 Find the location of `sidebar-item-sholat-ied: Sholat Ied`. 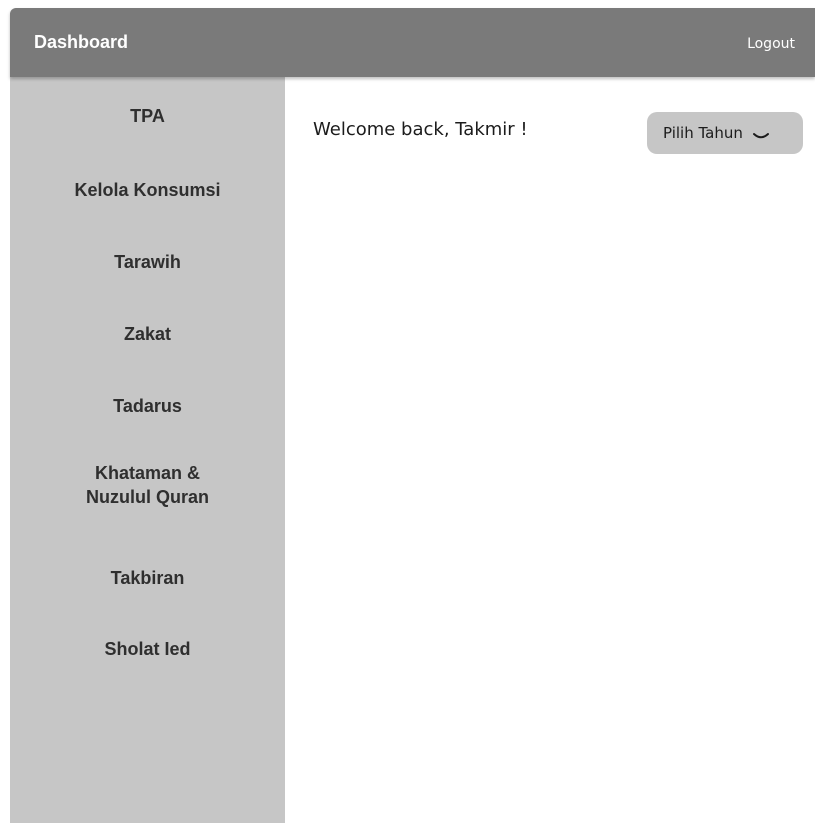

sidebar-item-sholat-ied: Sholat Ied is located at coordinates (147, 649).